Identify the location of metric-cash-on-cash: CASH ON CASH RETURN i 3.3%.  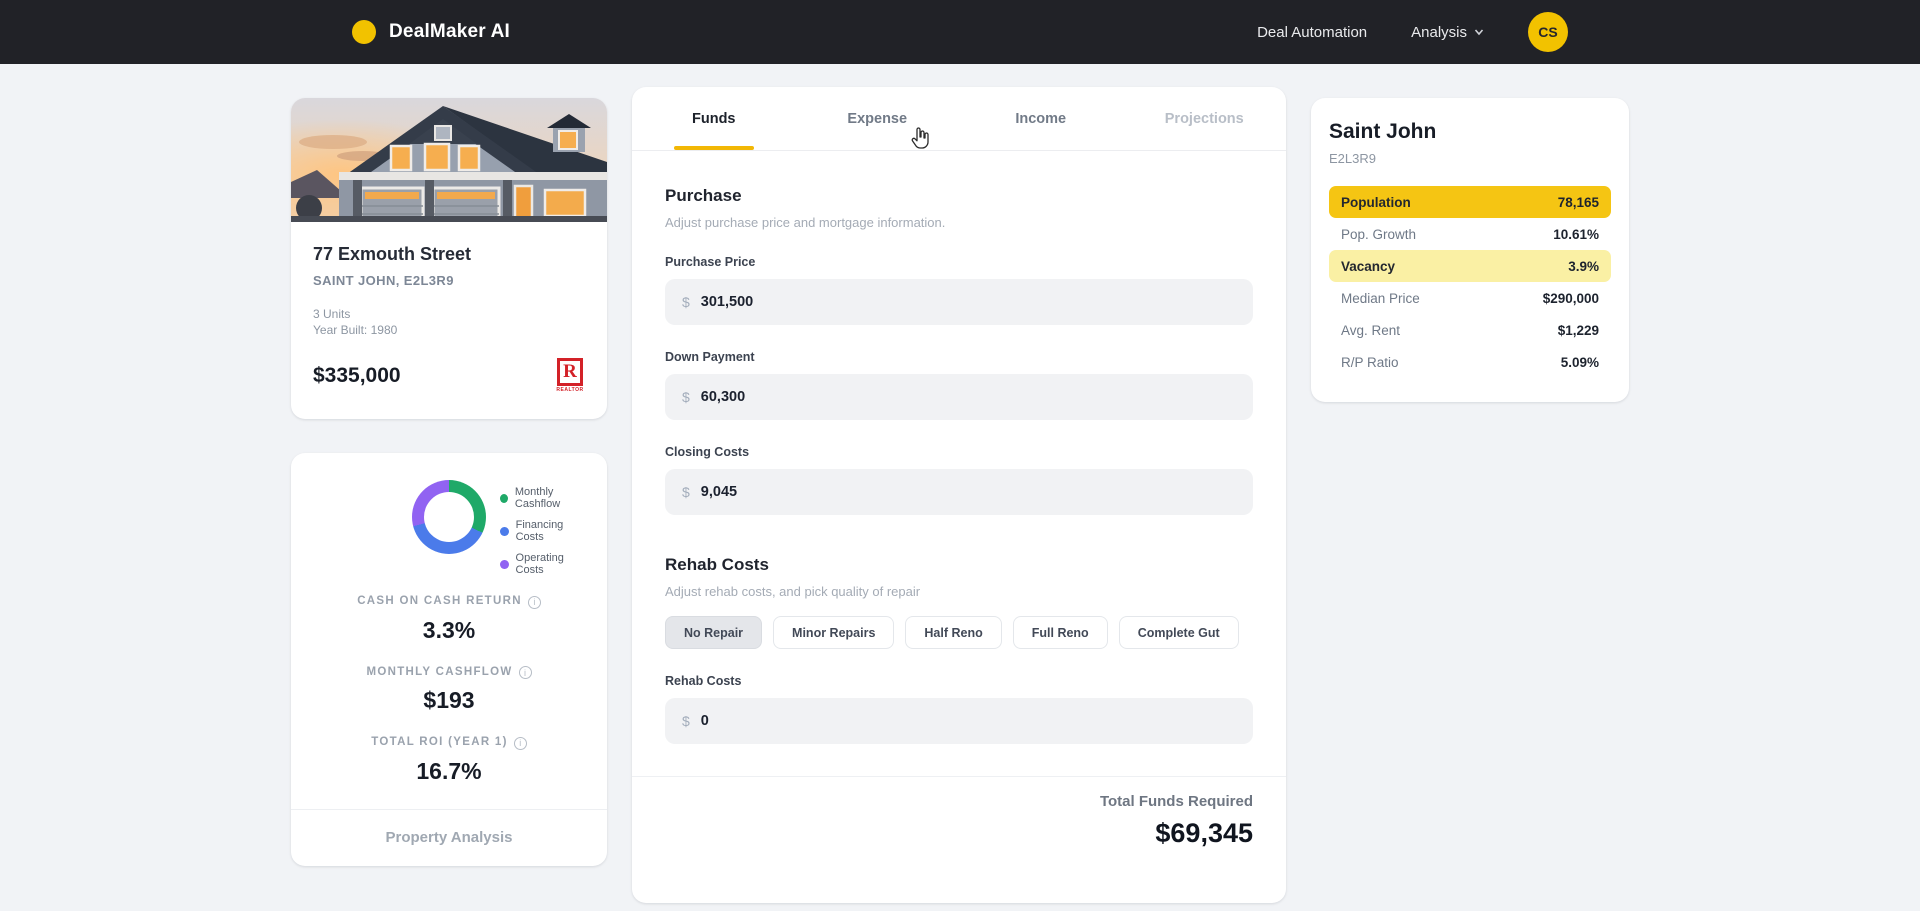
(449, 619).